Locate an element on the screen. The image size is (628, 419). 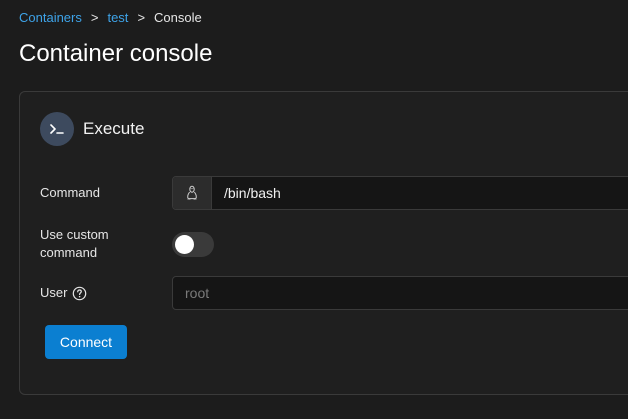
card-title: Execute is located at coordinates (114, 128).